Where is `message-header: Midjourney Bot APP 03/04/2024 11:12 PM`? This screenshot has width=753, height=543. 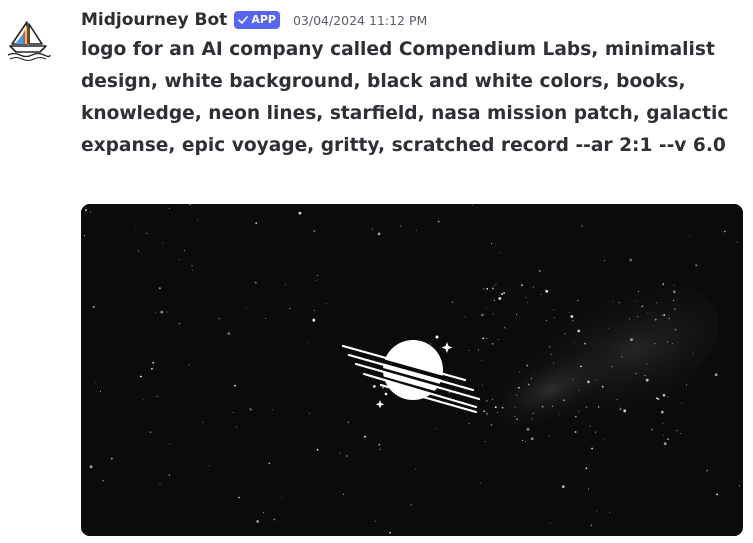
message-header: Midjourney Bot APP 03/04/2024 11:12 PM is located at coordinates (417, 20).